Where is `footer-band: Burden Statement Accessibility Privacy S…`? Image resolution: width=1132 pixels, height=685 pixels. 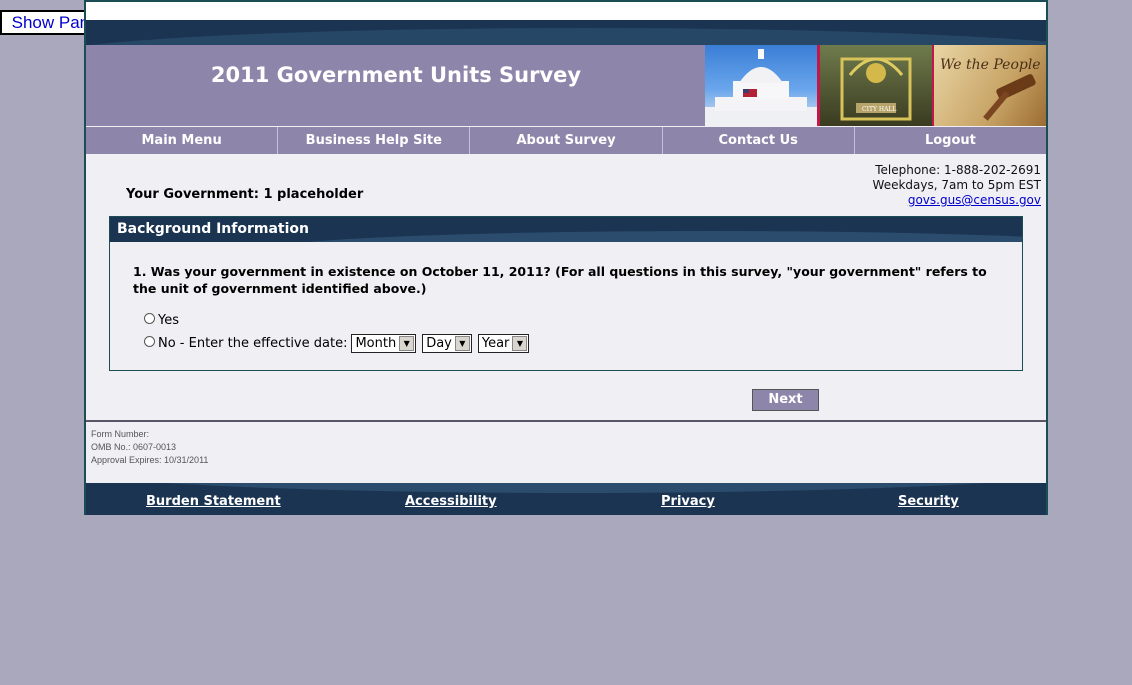 footer-band: Burden Statement Accessibility Privacy S… is located at coordinates (566, 499).